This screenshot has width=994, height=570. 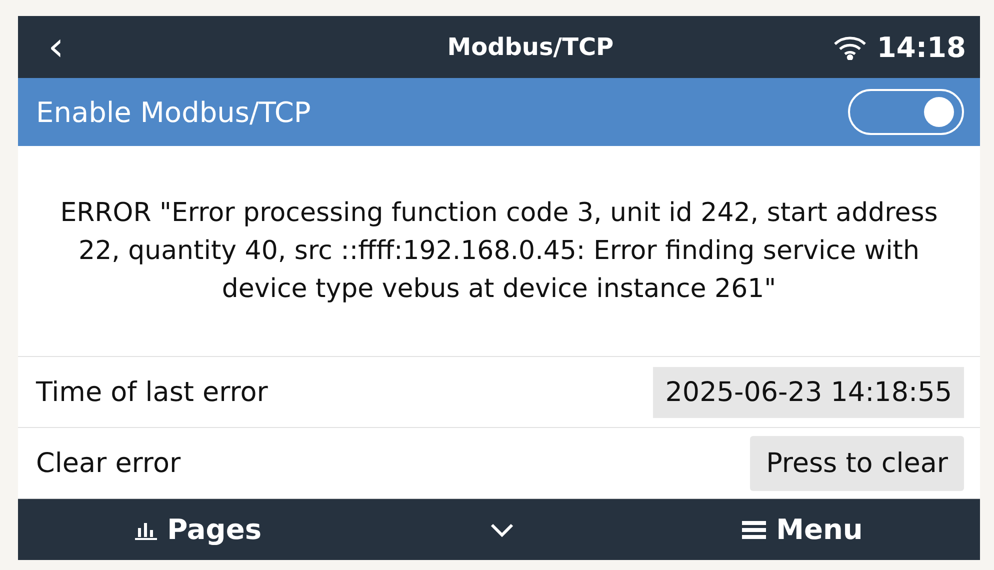 What do you see at coordinates (906, 112) in the screenshot?
I see `toggle-switch` at bounding box center [906, 112].